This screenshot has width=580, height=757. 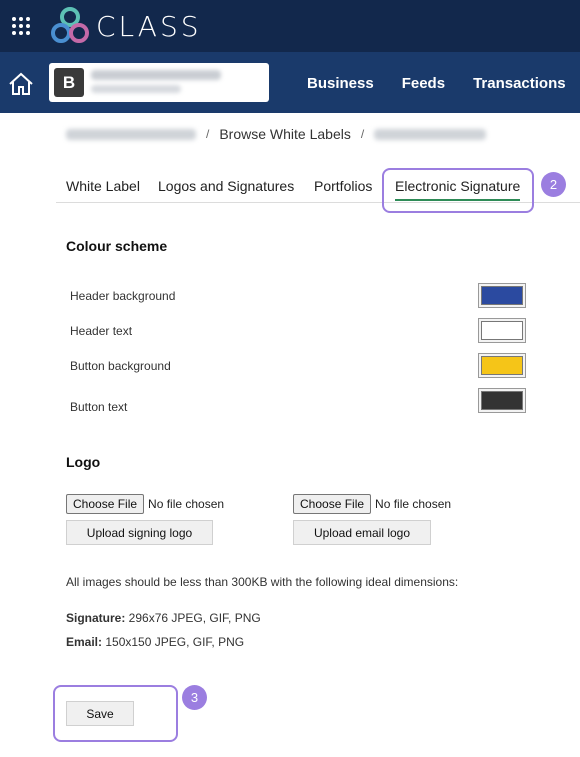 What do you see at coordinates (362, 532) in the screenshot?
I see `upload-email-logo-button: Upload email logo` at bounding box center [362, 532].